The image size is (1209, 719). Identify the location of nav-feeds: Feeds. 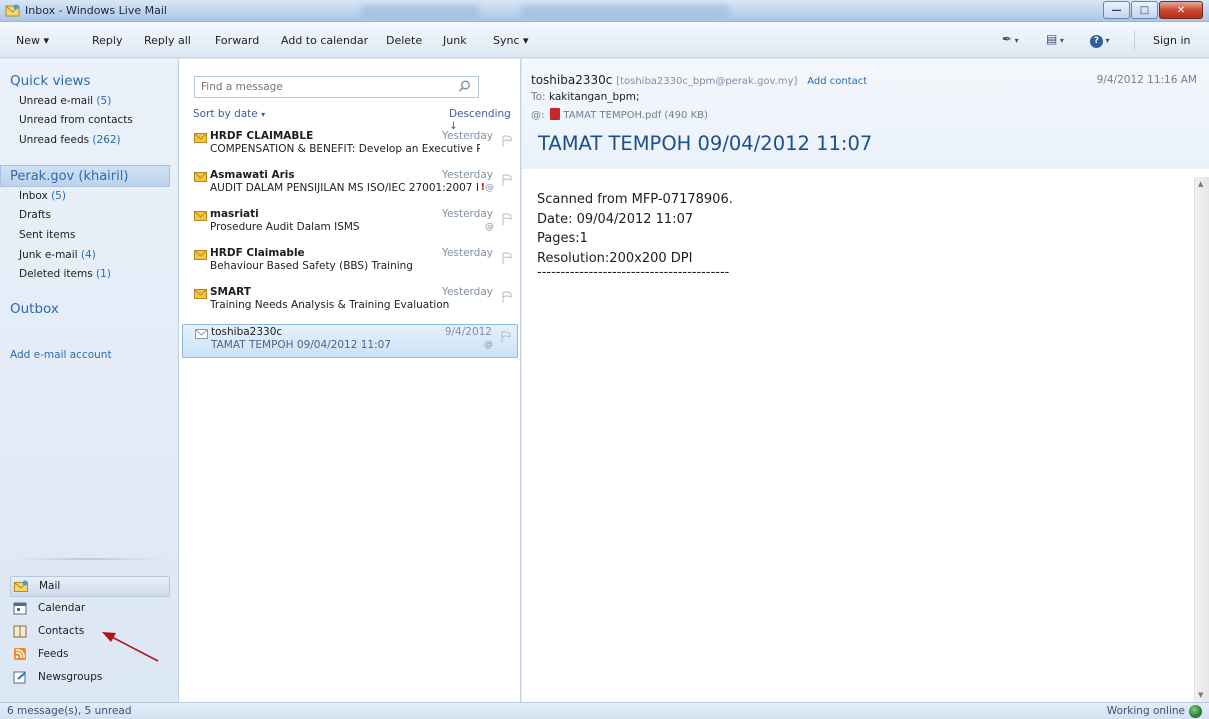
(90, 655).